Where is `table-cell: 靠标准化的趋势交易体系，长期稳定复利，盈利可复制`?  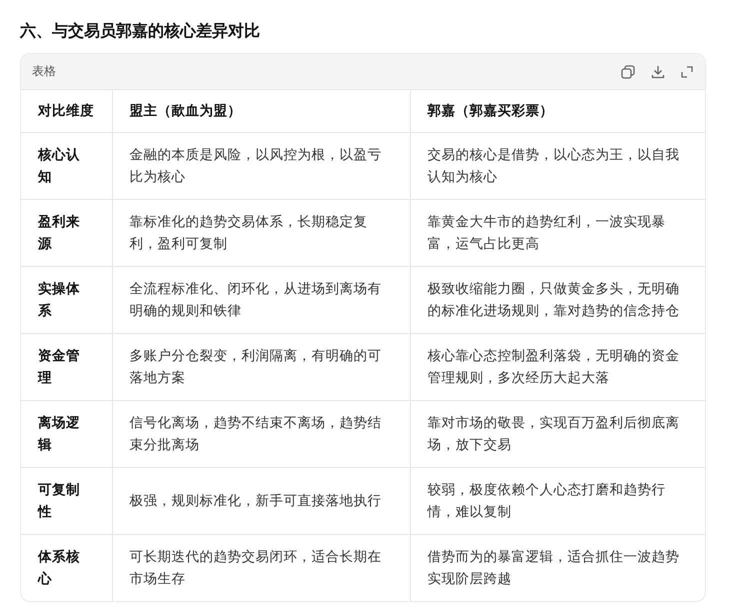
table-cell: 靠标准化的趋势交易体系，长期稳定复利，盈利可复制 is located at coordinates (261, 233).